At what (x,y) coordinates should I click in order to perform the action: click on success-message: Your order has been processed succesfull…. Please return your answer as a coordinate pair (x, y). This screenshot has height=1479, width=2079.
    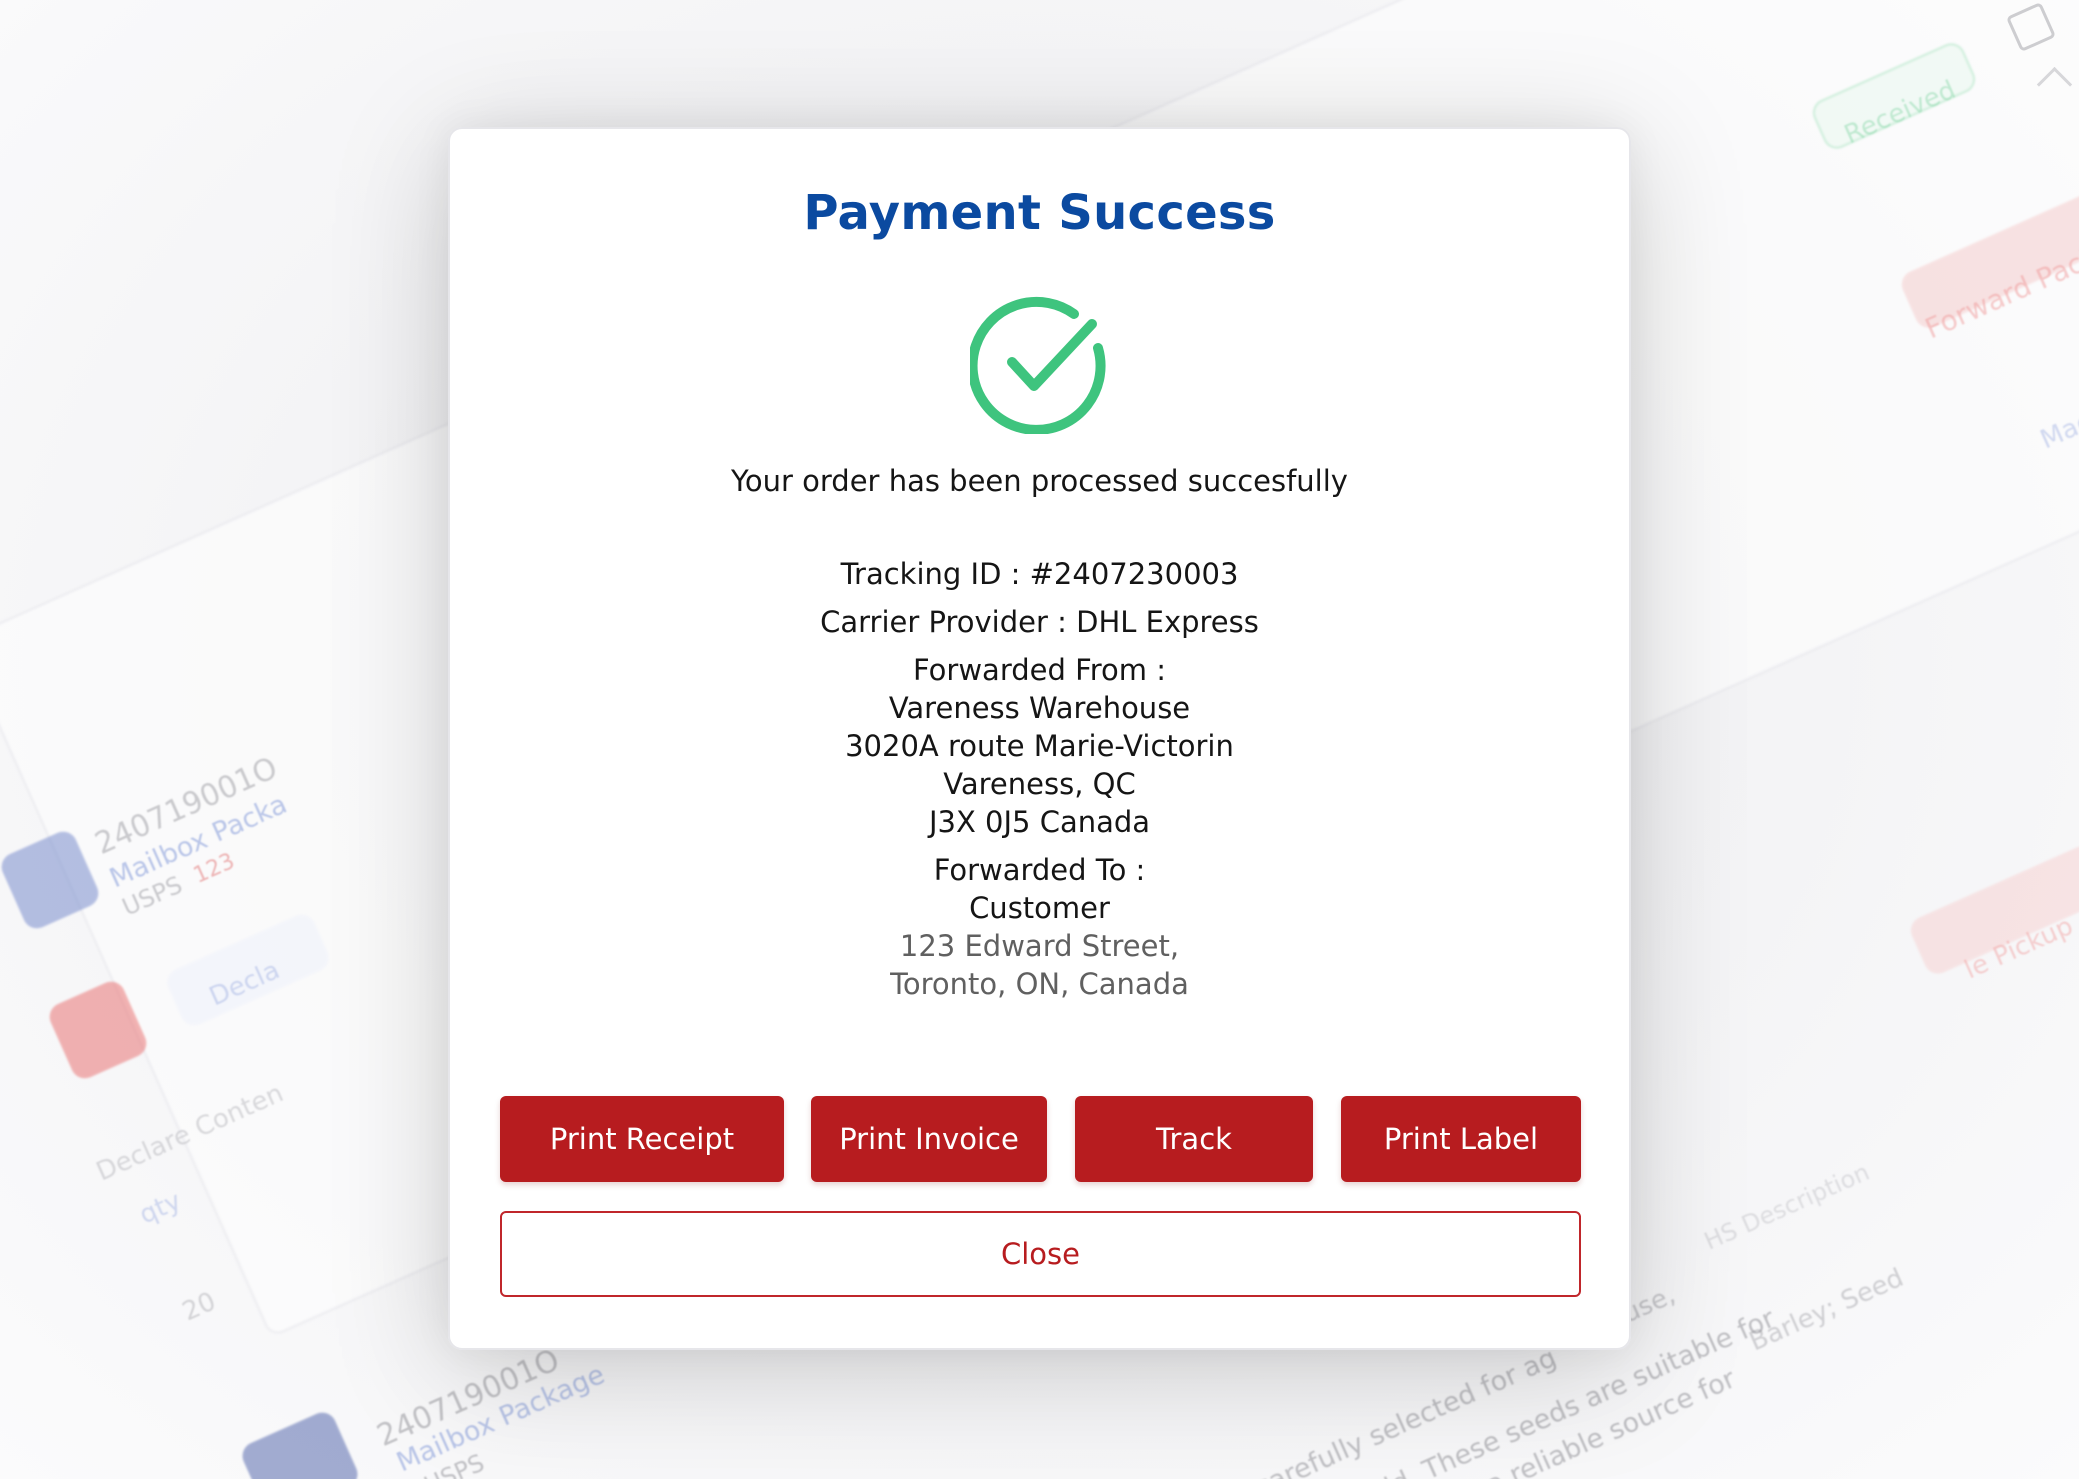
    Looking at the image, I should click on (1039, 481).